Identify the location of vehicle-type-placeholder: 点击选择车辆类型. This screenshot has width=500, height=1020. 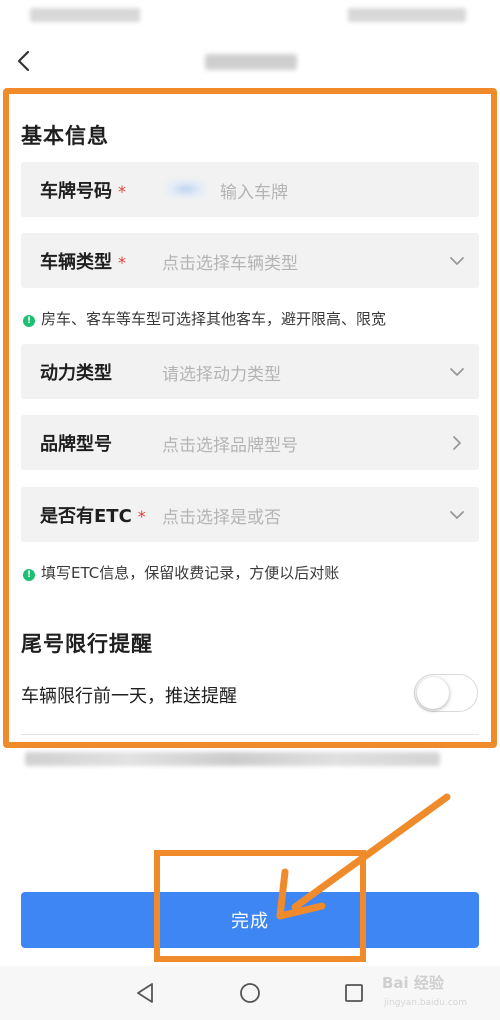
(230, 264).